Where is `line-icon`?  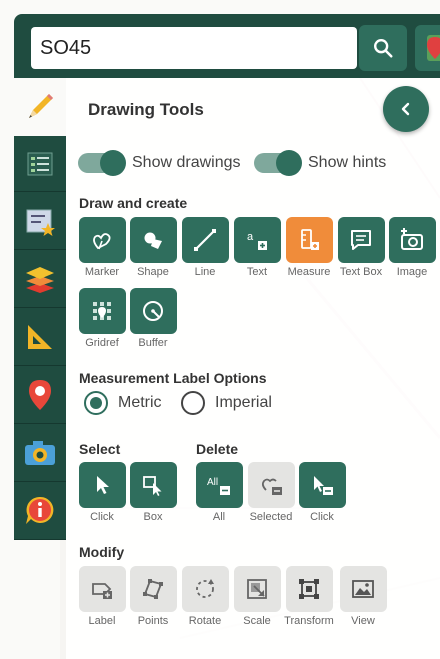 line-icon is located at coordinates (205, 240).